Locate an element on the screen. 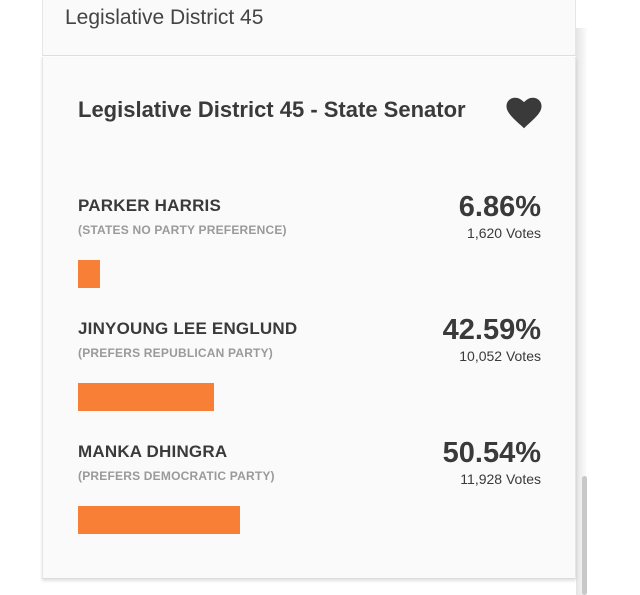 The width and height of the screenshot is (640, 595). candidate-name: PARKER HARRIS is located at coordinates (150, 205).